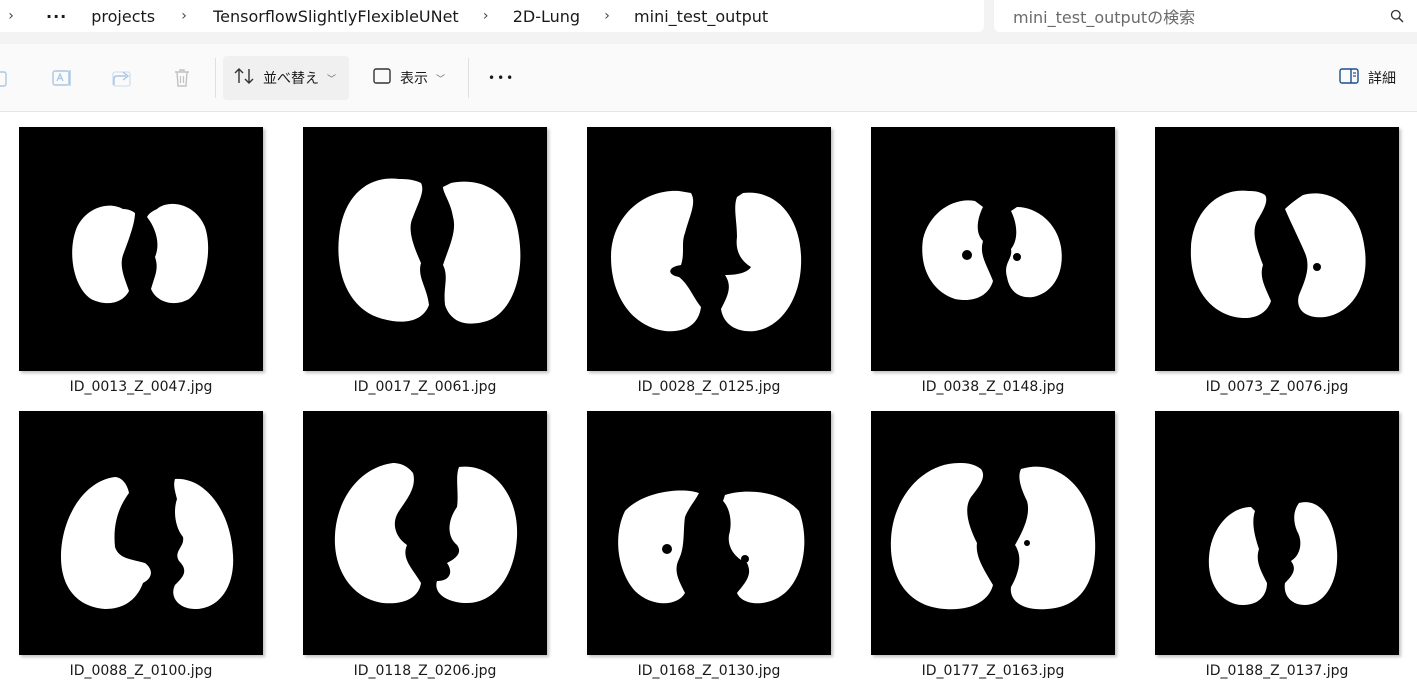 Image resolution: width=1417 pixels, height=697 pixels. I want to click on file-name: ID_0177_Z_0163.jpg, so click(993, 671).